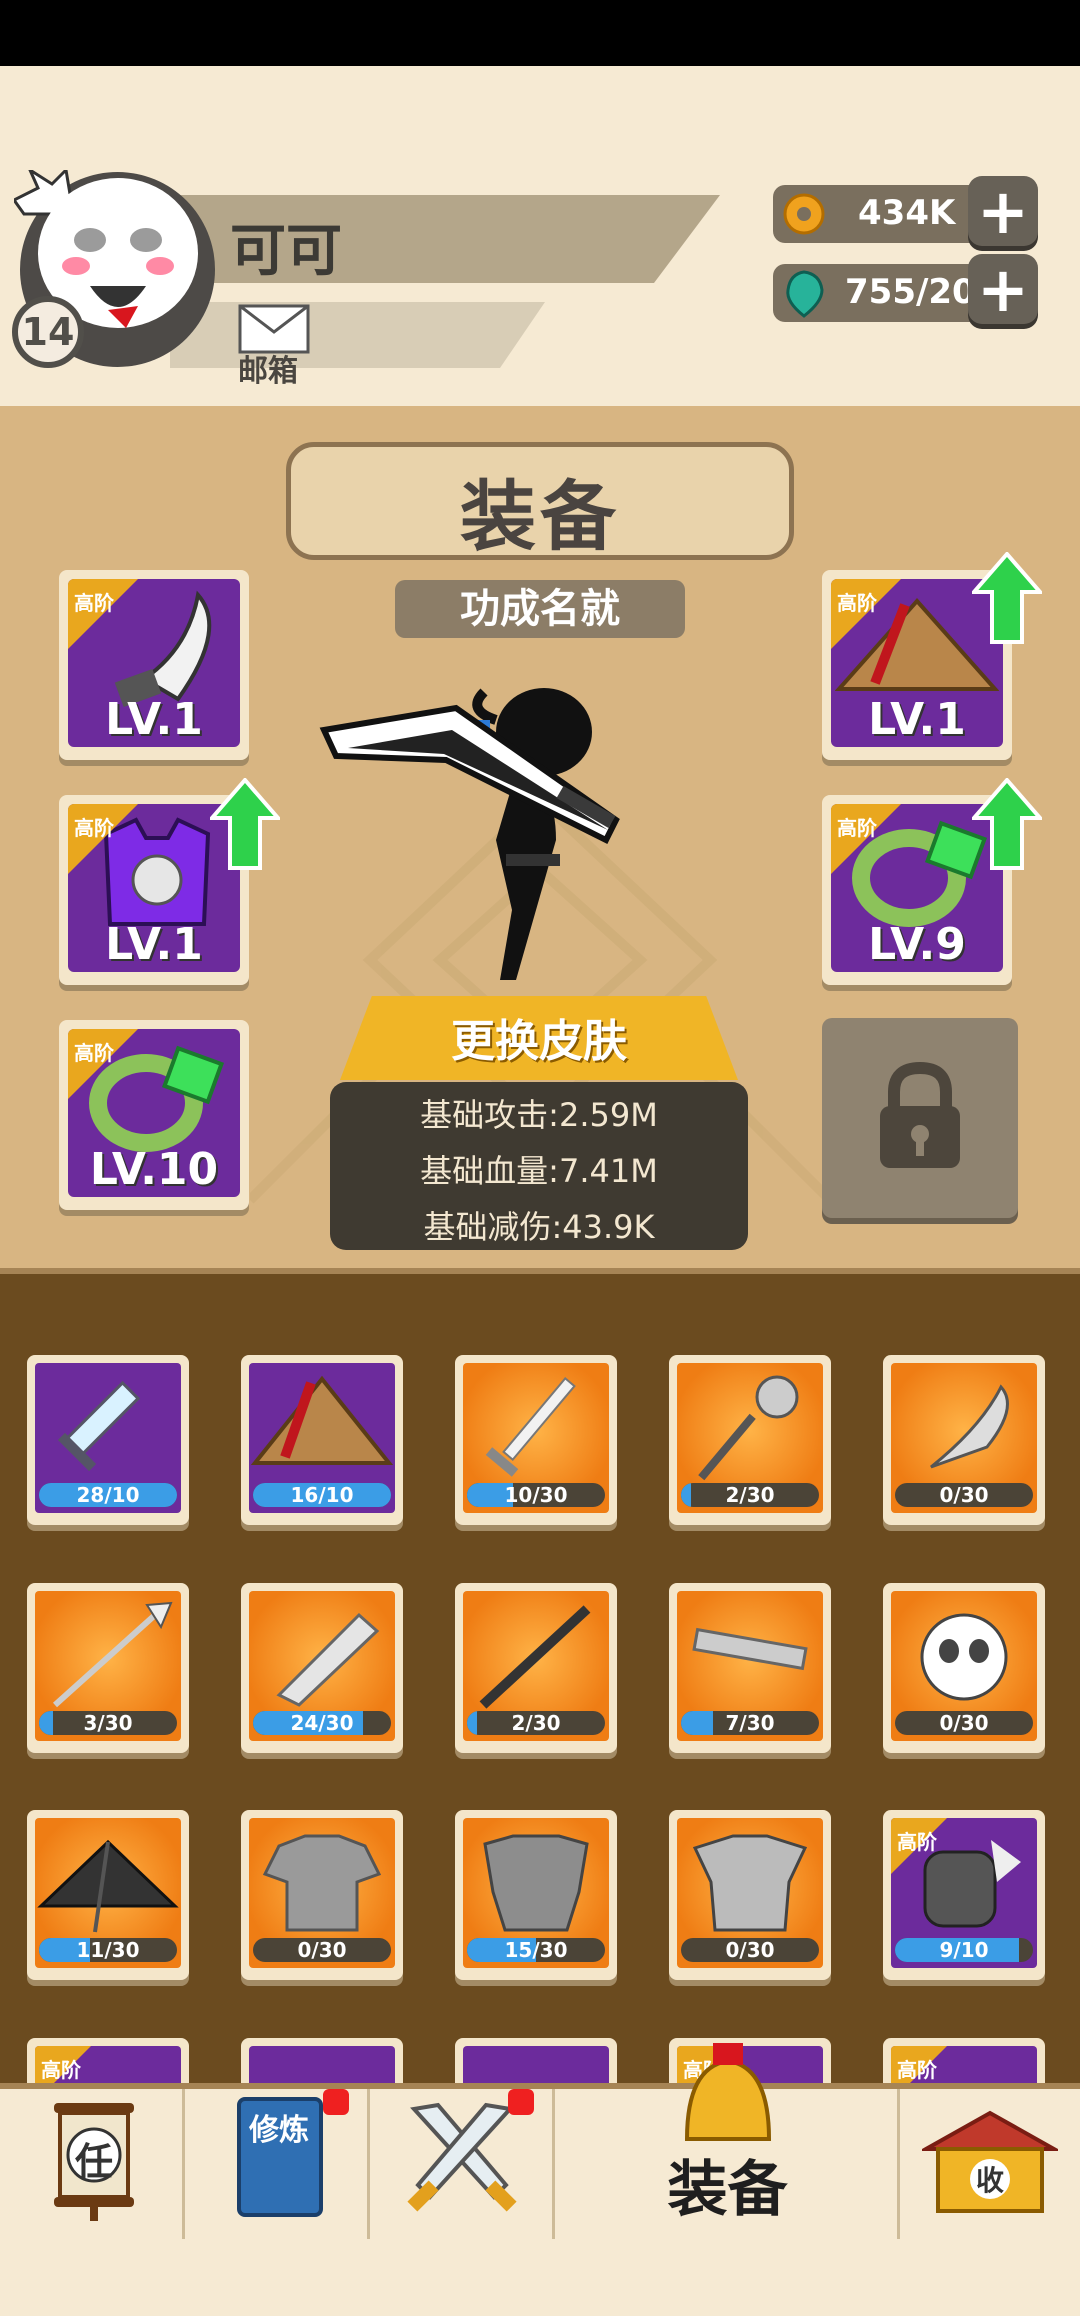  What do you see at coordinates (805, 294) in the screenshot?
I see `gem-drop-icon` at bounding box center [805, 294].